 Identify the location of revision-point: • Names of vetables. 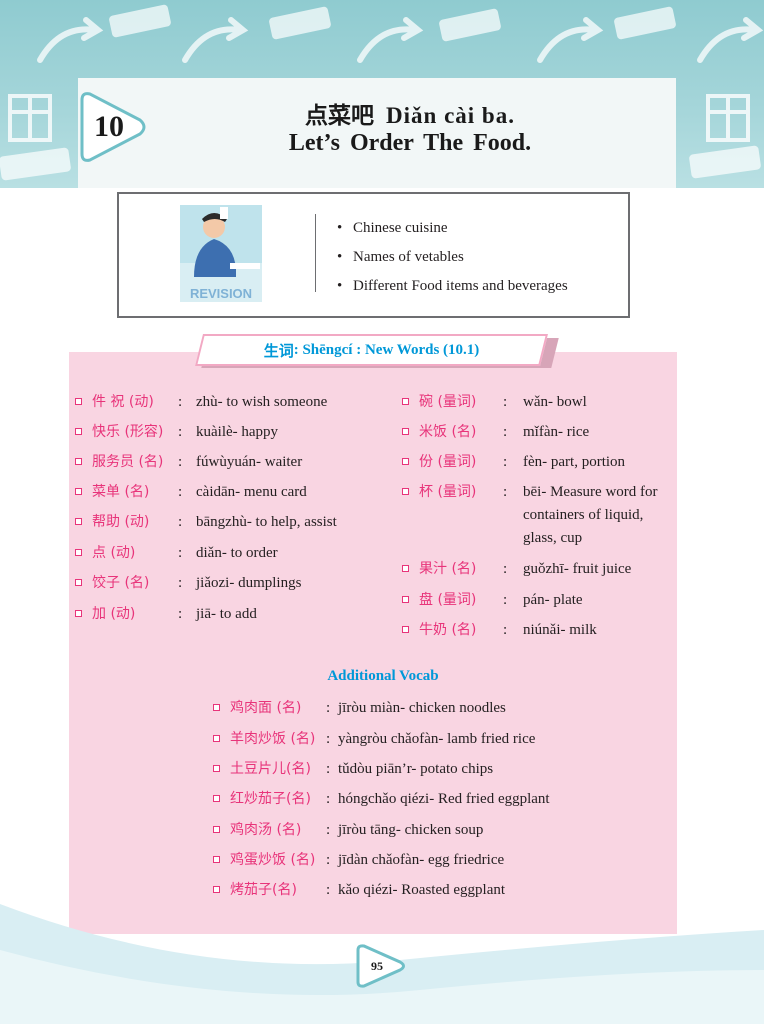
(400, 257).